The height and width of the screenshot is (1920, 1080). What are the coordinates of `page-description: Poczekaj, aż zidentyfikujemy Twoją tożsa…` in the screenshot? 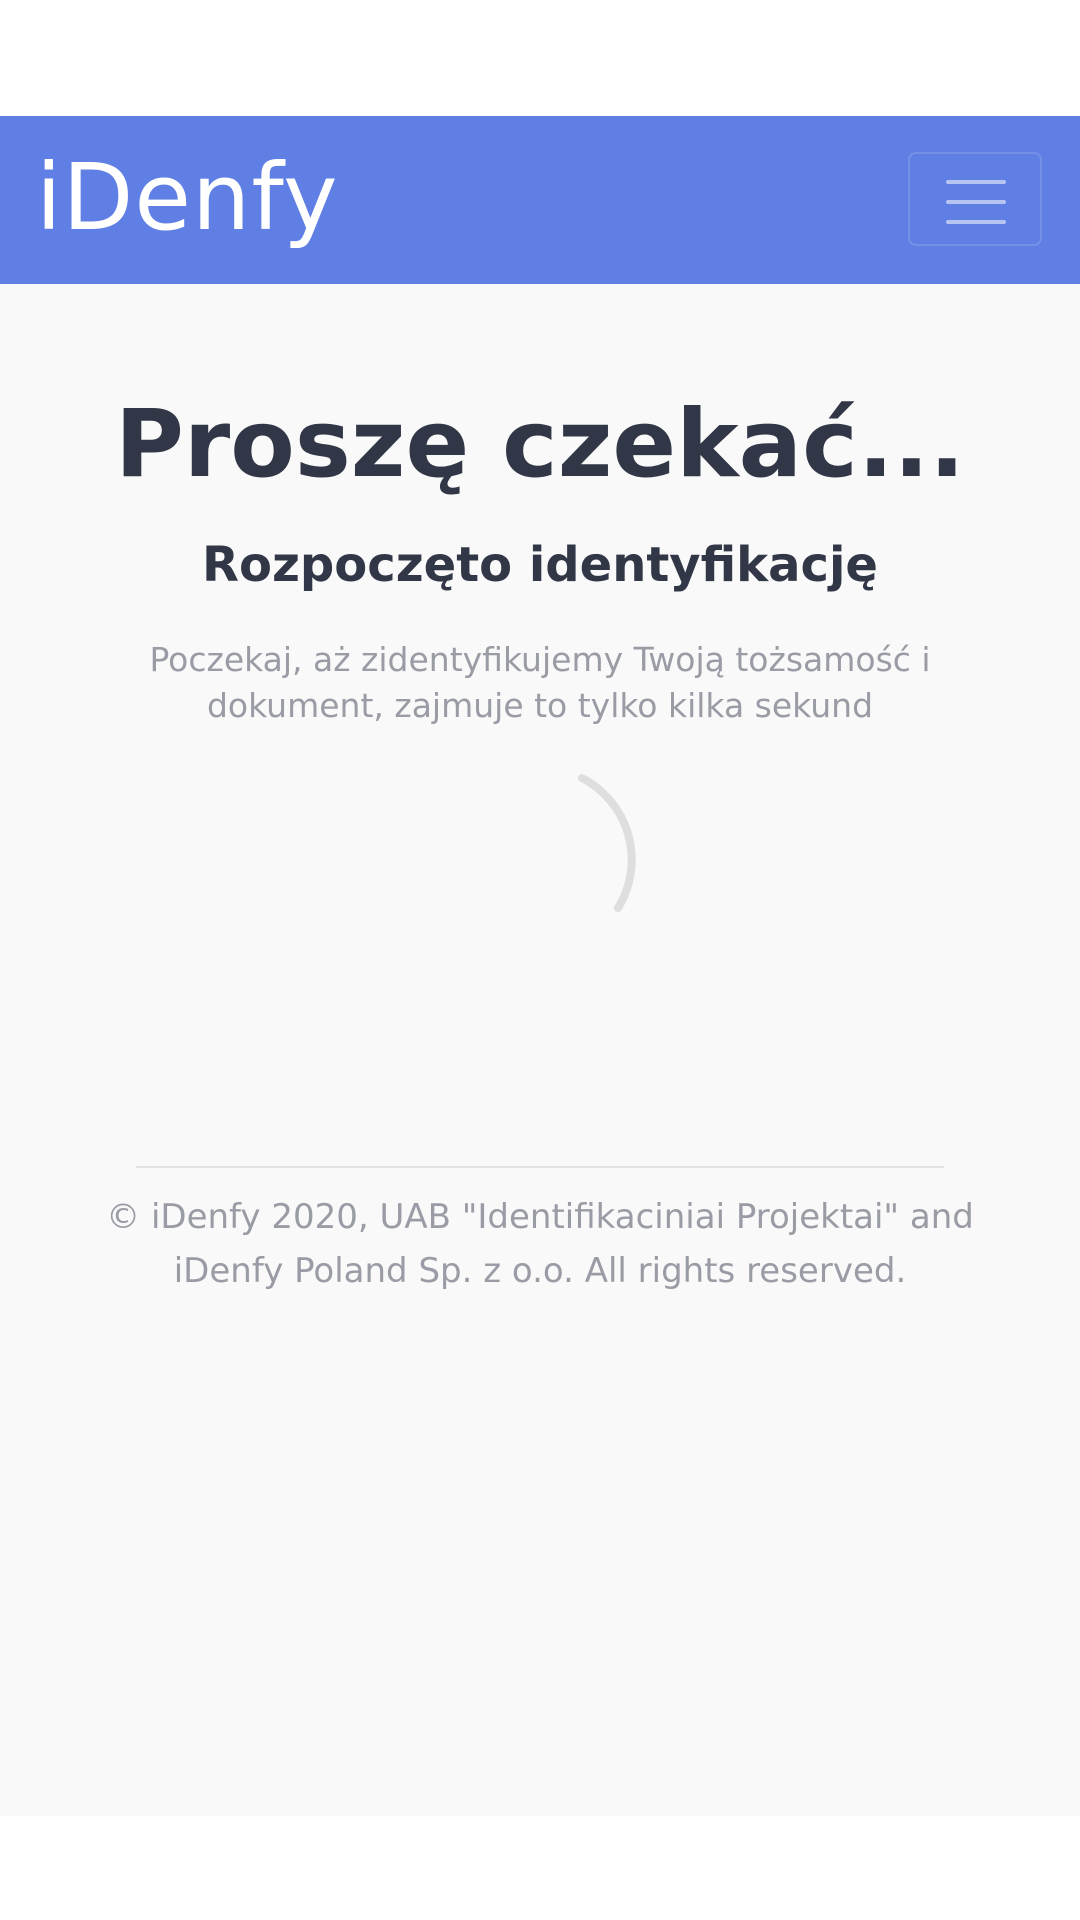 It's located at (540, 682).